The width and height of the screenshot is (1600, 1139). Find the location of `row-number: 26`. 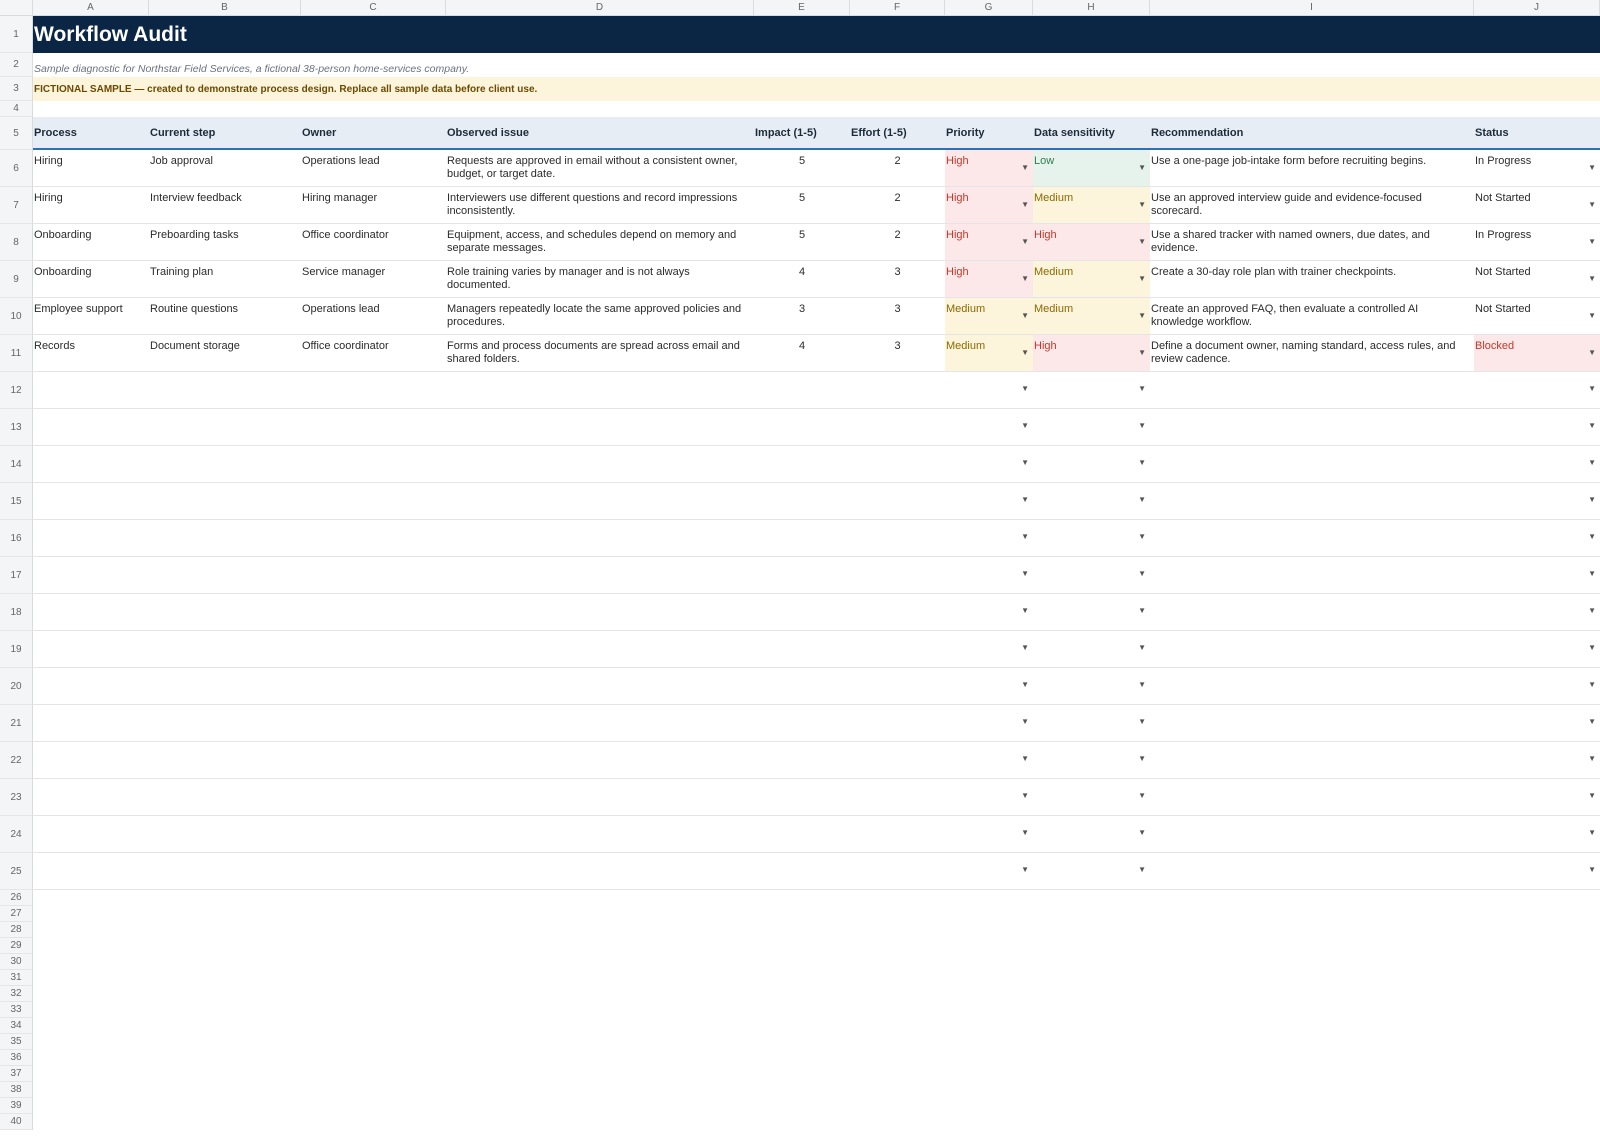

row-number: 26 is located at coordinates (16, 898).